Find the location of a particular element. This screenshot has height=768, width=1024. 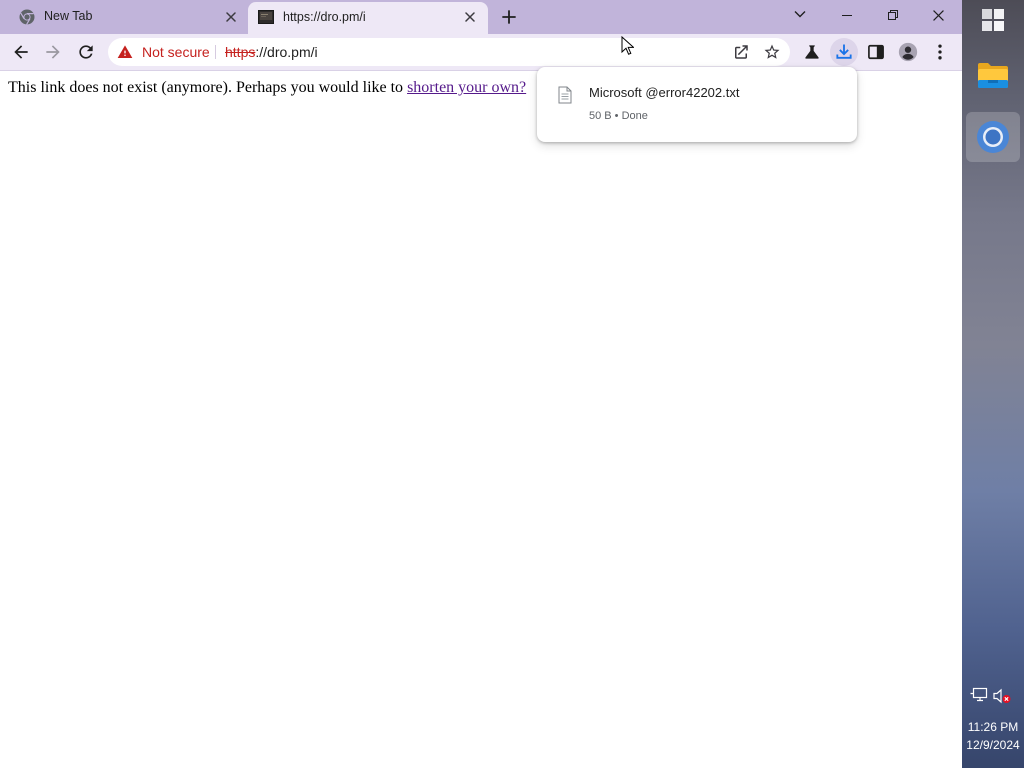

download-status: 50 B • Done is located at coordinates (618, 116).